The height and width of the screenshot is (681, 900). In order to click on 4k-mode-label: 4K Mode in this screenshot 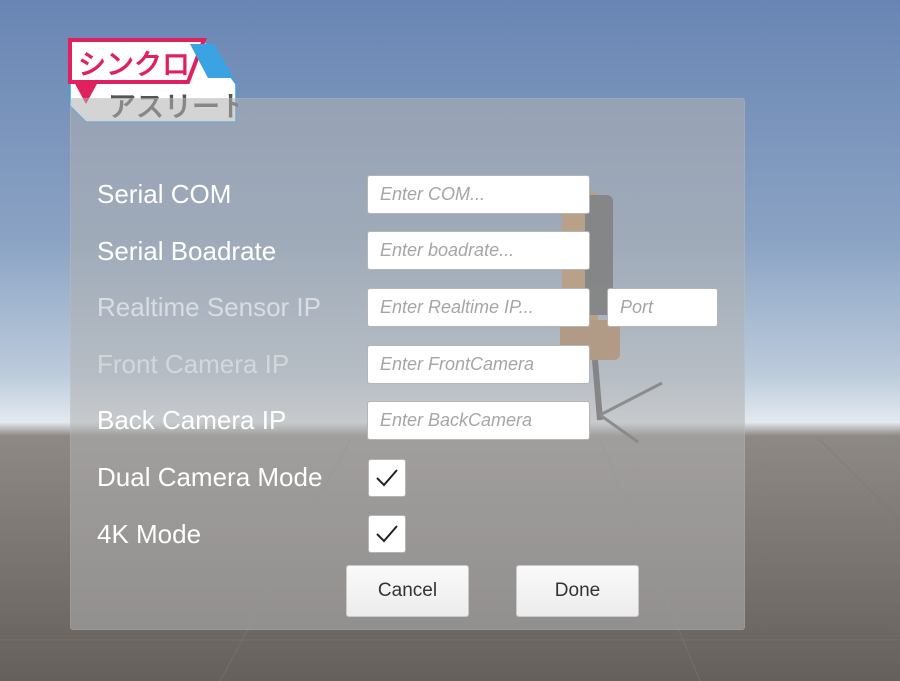, I will do `click(149, 534)`.